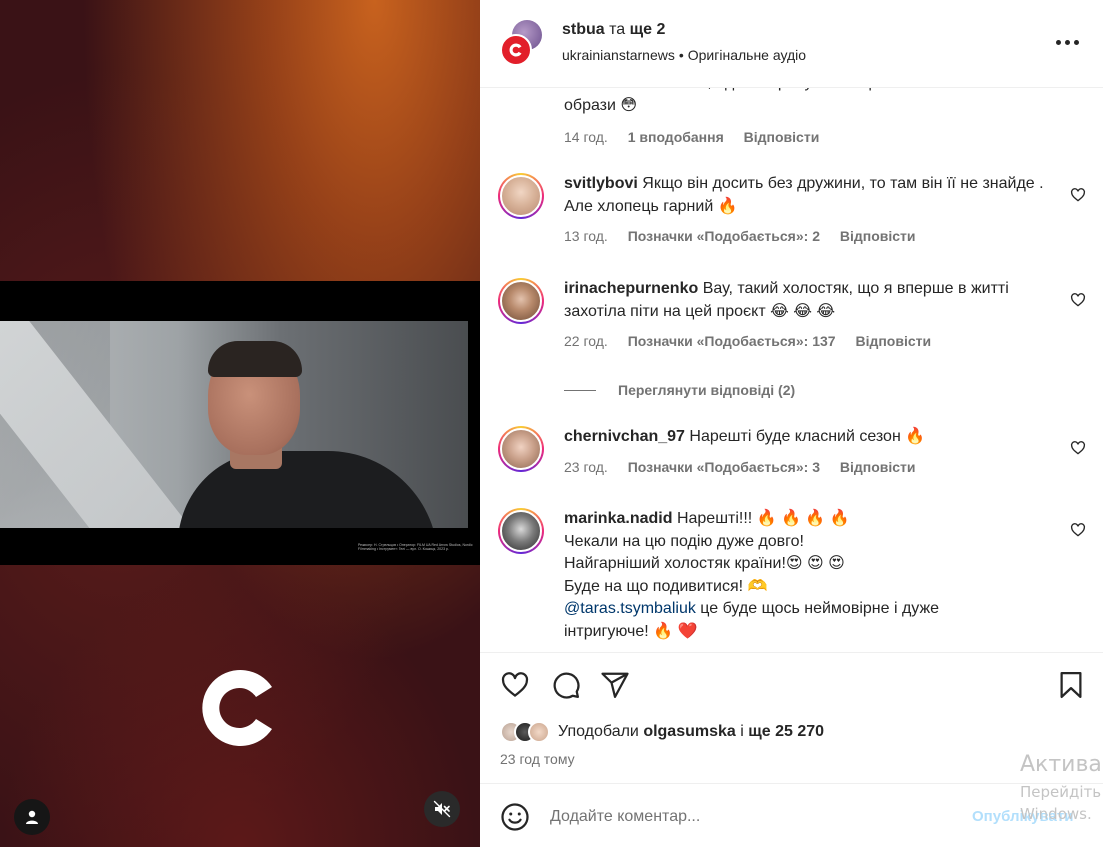  What do you see at coordinates (586, 466) in the screenshot?
I see `comment-time: 23 год.` at bounding box center [586, 466].